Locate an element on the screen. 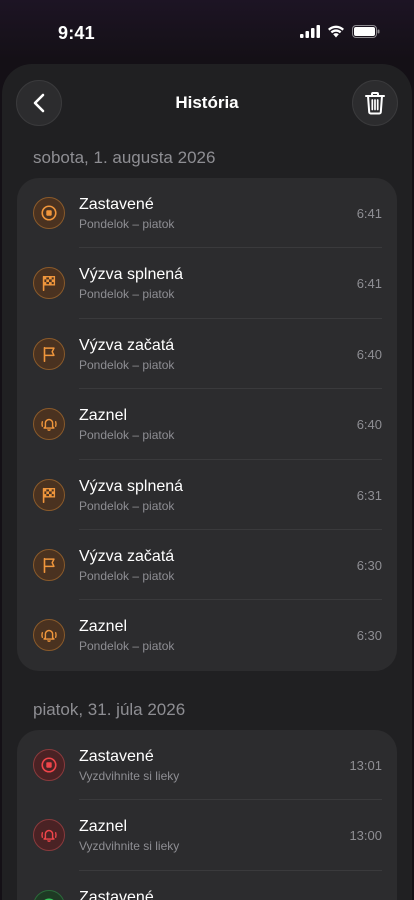  wifi-icon is located at coordinates (336, 31).